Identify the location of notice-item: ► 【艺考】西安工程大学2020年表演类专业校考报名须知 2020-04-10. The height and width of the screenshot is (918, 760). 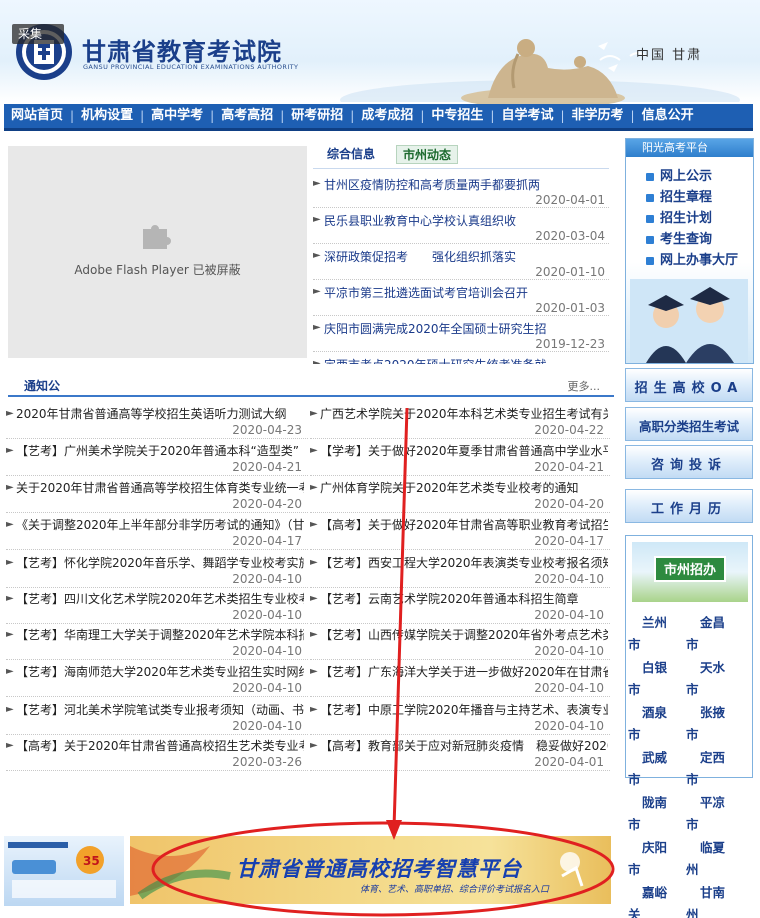
(460, 569).